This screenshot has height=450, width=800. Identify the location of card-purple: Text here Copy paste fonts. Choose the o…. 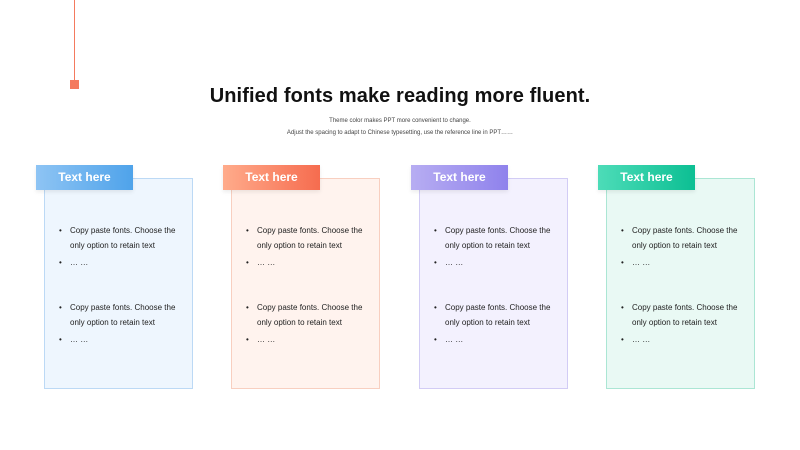
(491, 278).